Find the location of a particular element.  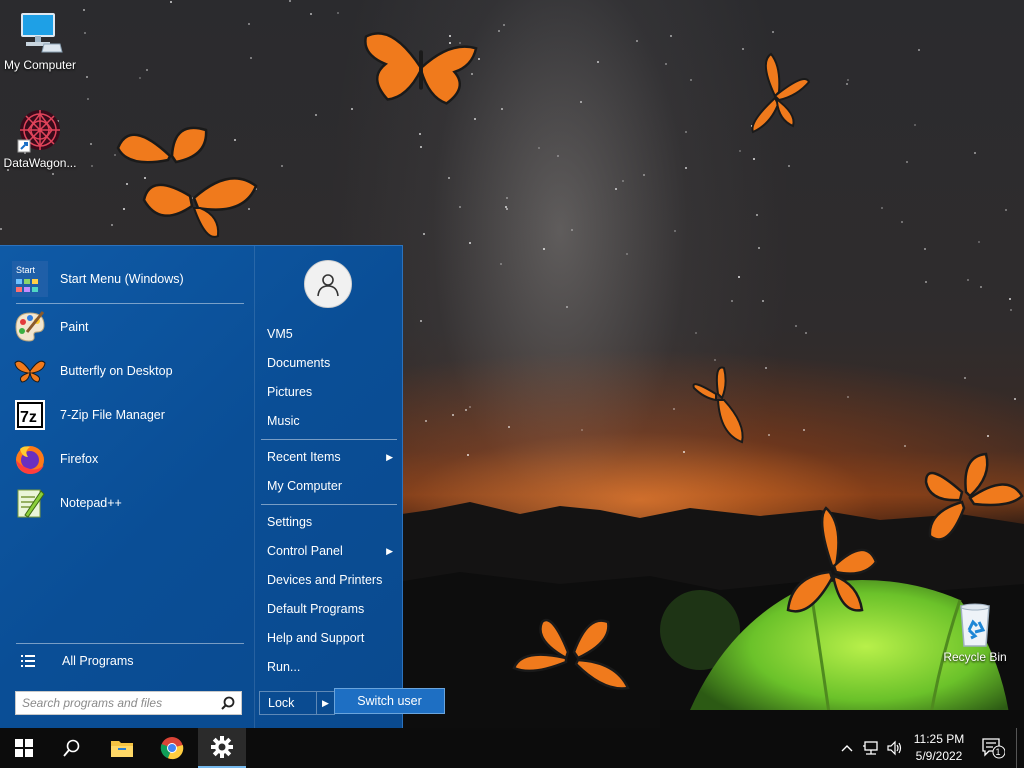

clock: 11:25 PM 5/9/2022 is located at coordinates (939, 748).